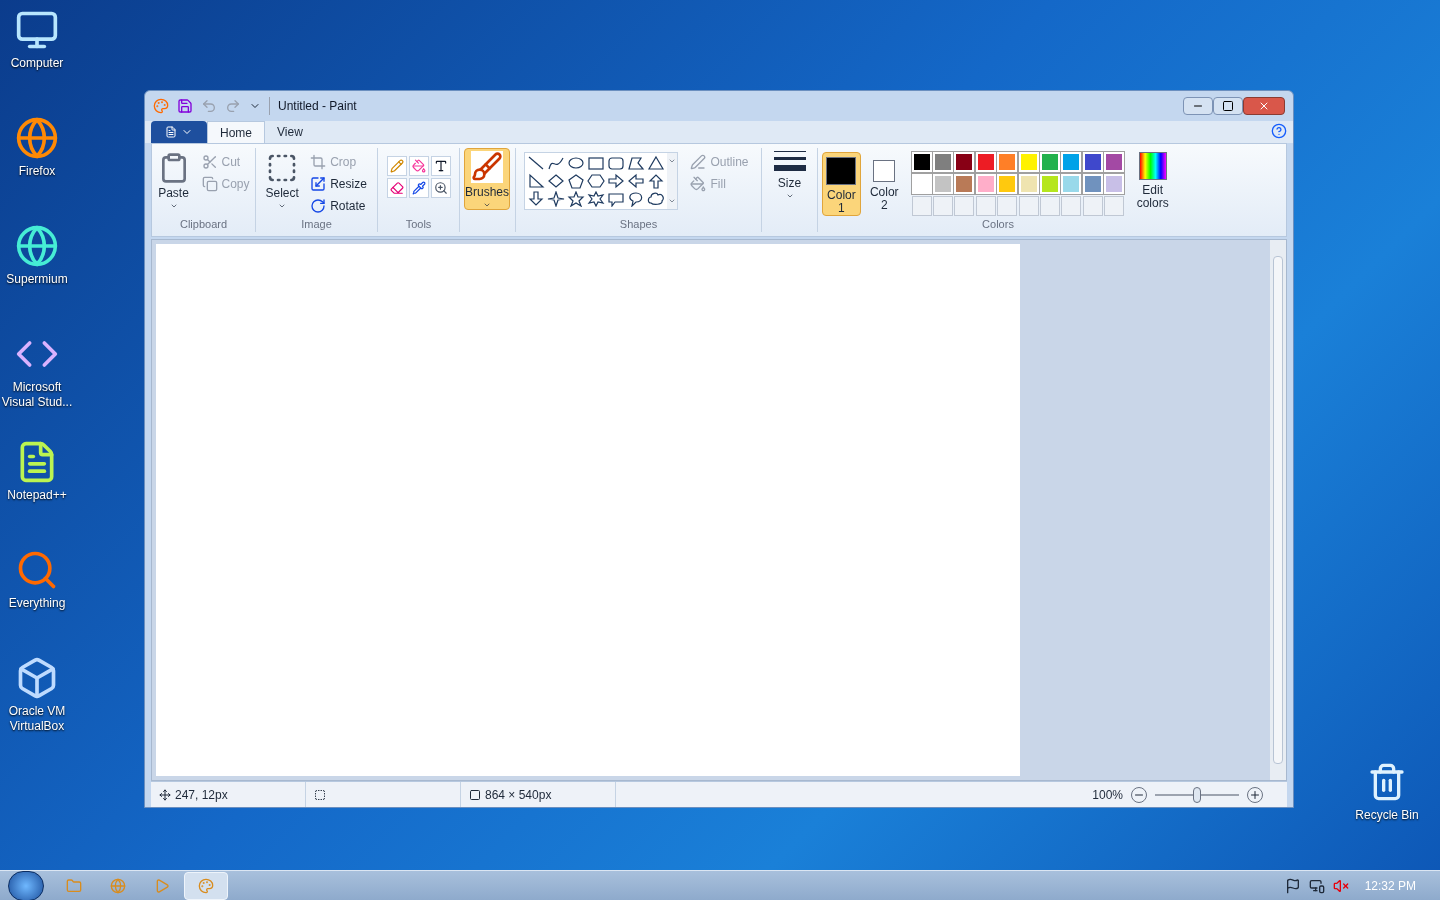 The image size is (1440, 900). Describe the element at coordinates (1264, 106) in the screenshot. I see `close-button` at that location.